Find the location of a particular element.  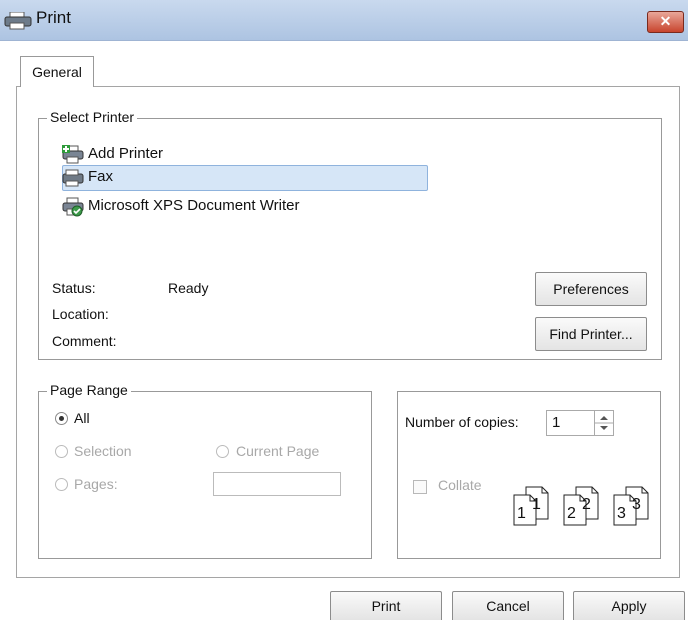

close-button: ✕ is located at coordinates (665, 22).